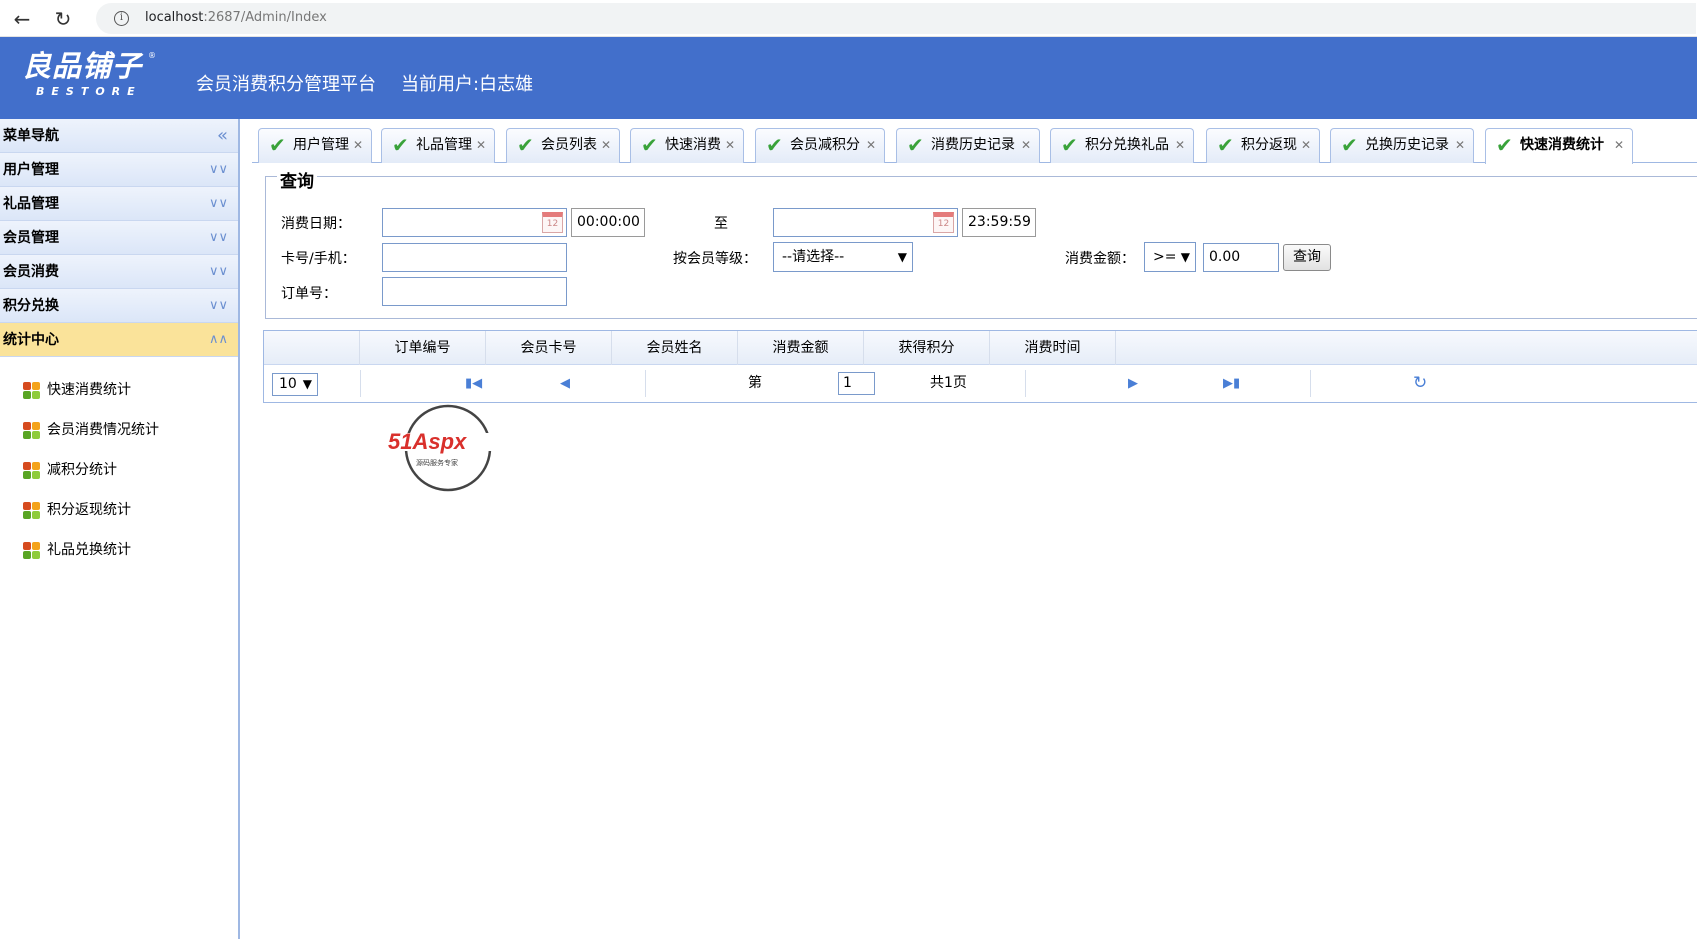 The image size is (1697, 939). What do you see at coordinates (119, 340) in the screenshot?
I see `sidebar-section-stats: 统计中心 ∧∧` at bounding box center [119, 340].